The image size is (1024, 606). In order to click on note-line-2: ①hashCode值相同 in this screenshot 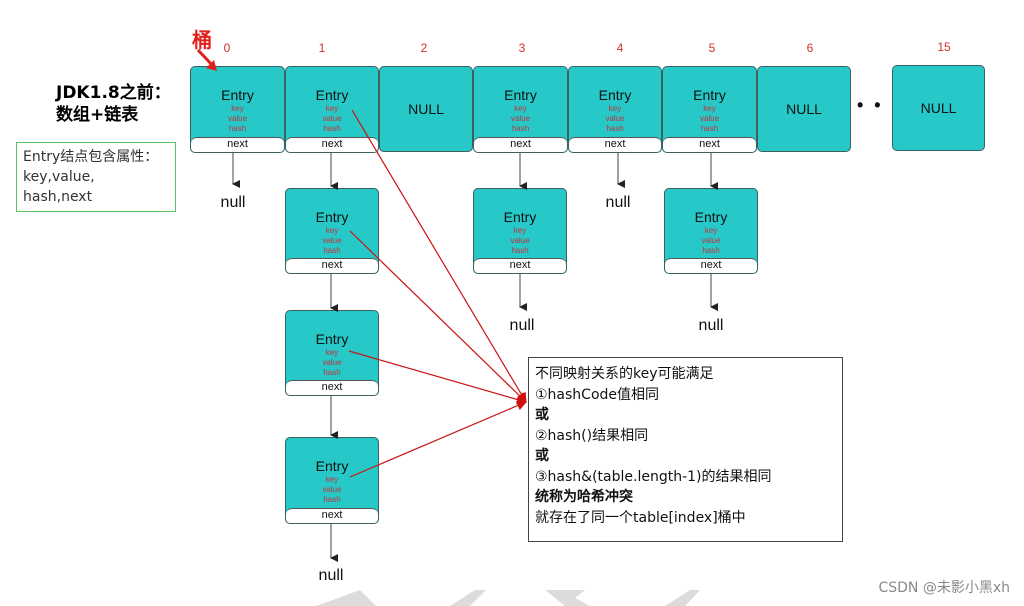, I will do `click(597, 394)`.